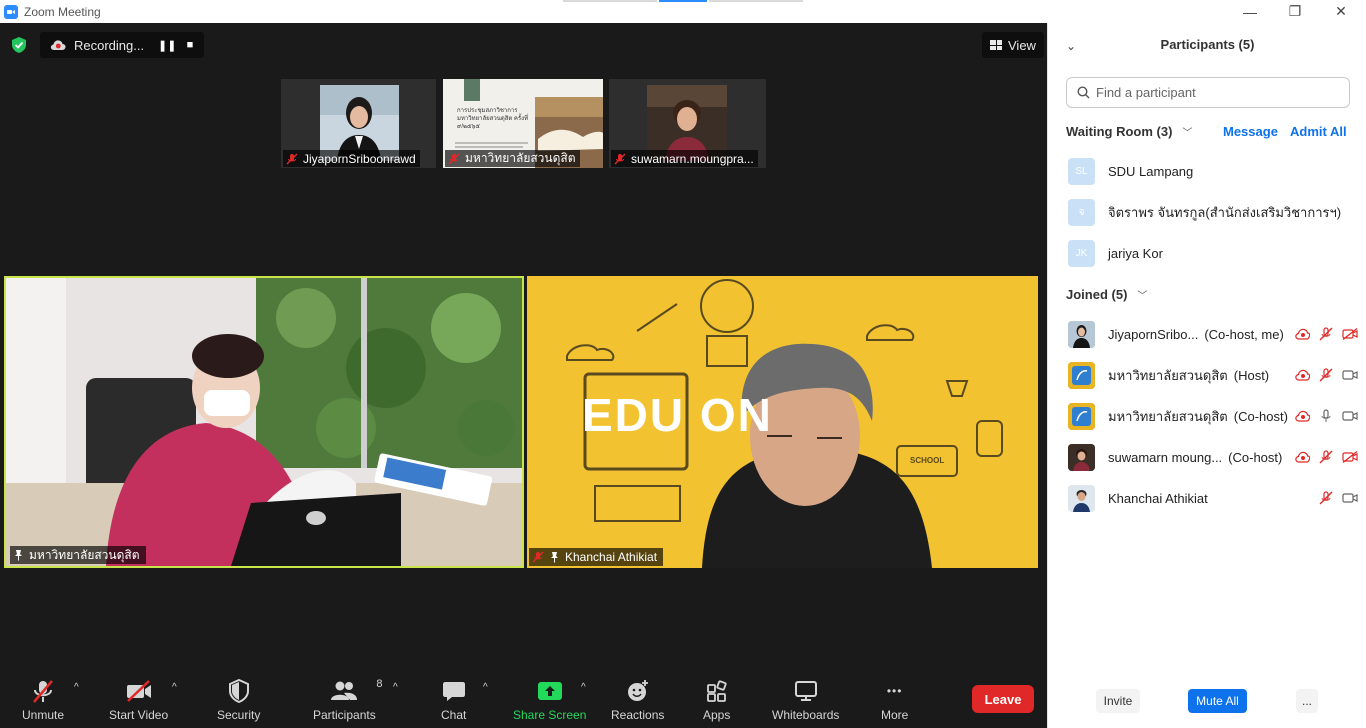  What do you see at coordinates (638, 715) in the screenshot?
I see `reactions-label: Reactions` at bounding box center [638, 715].